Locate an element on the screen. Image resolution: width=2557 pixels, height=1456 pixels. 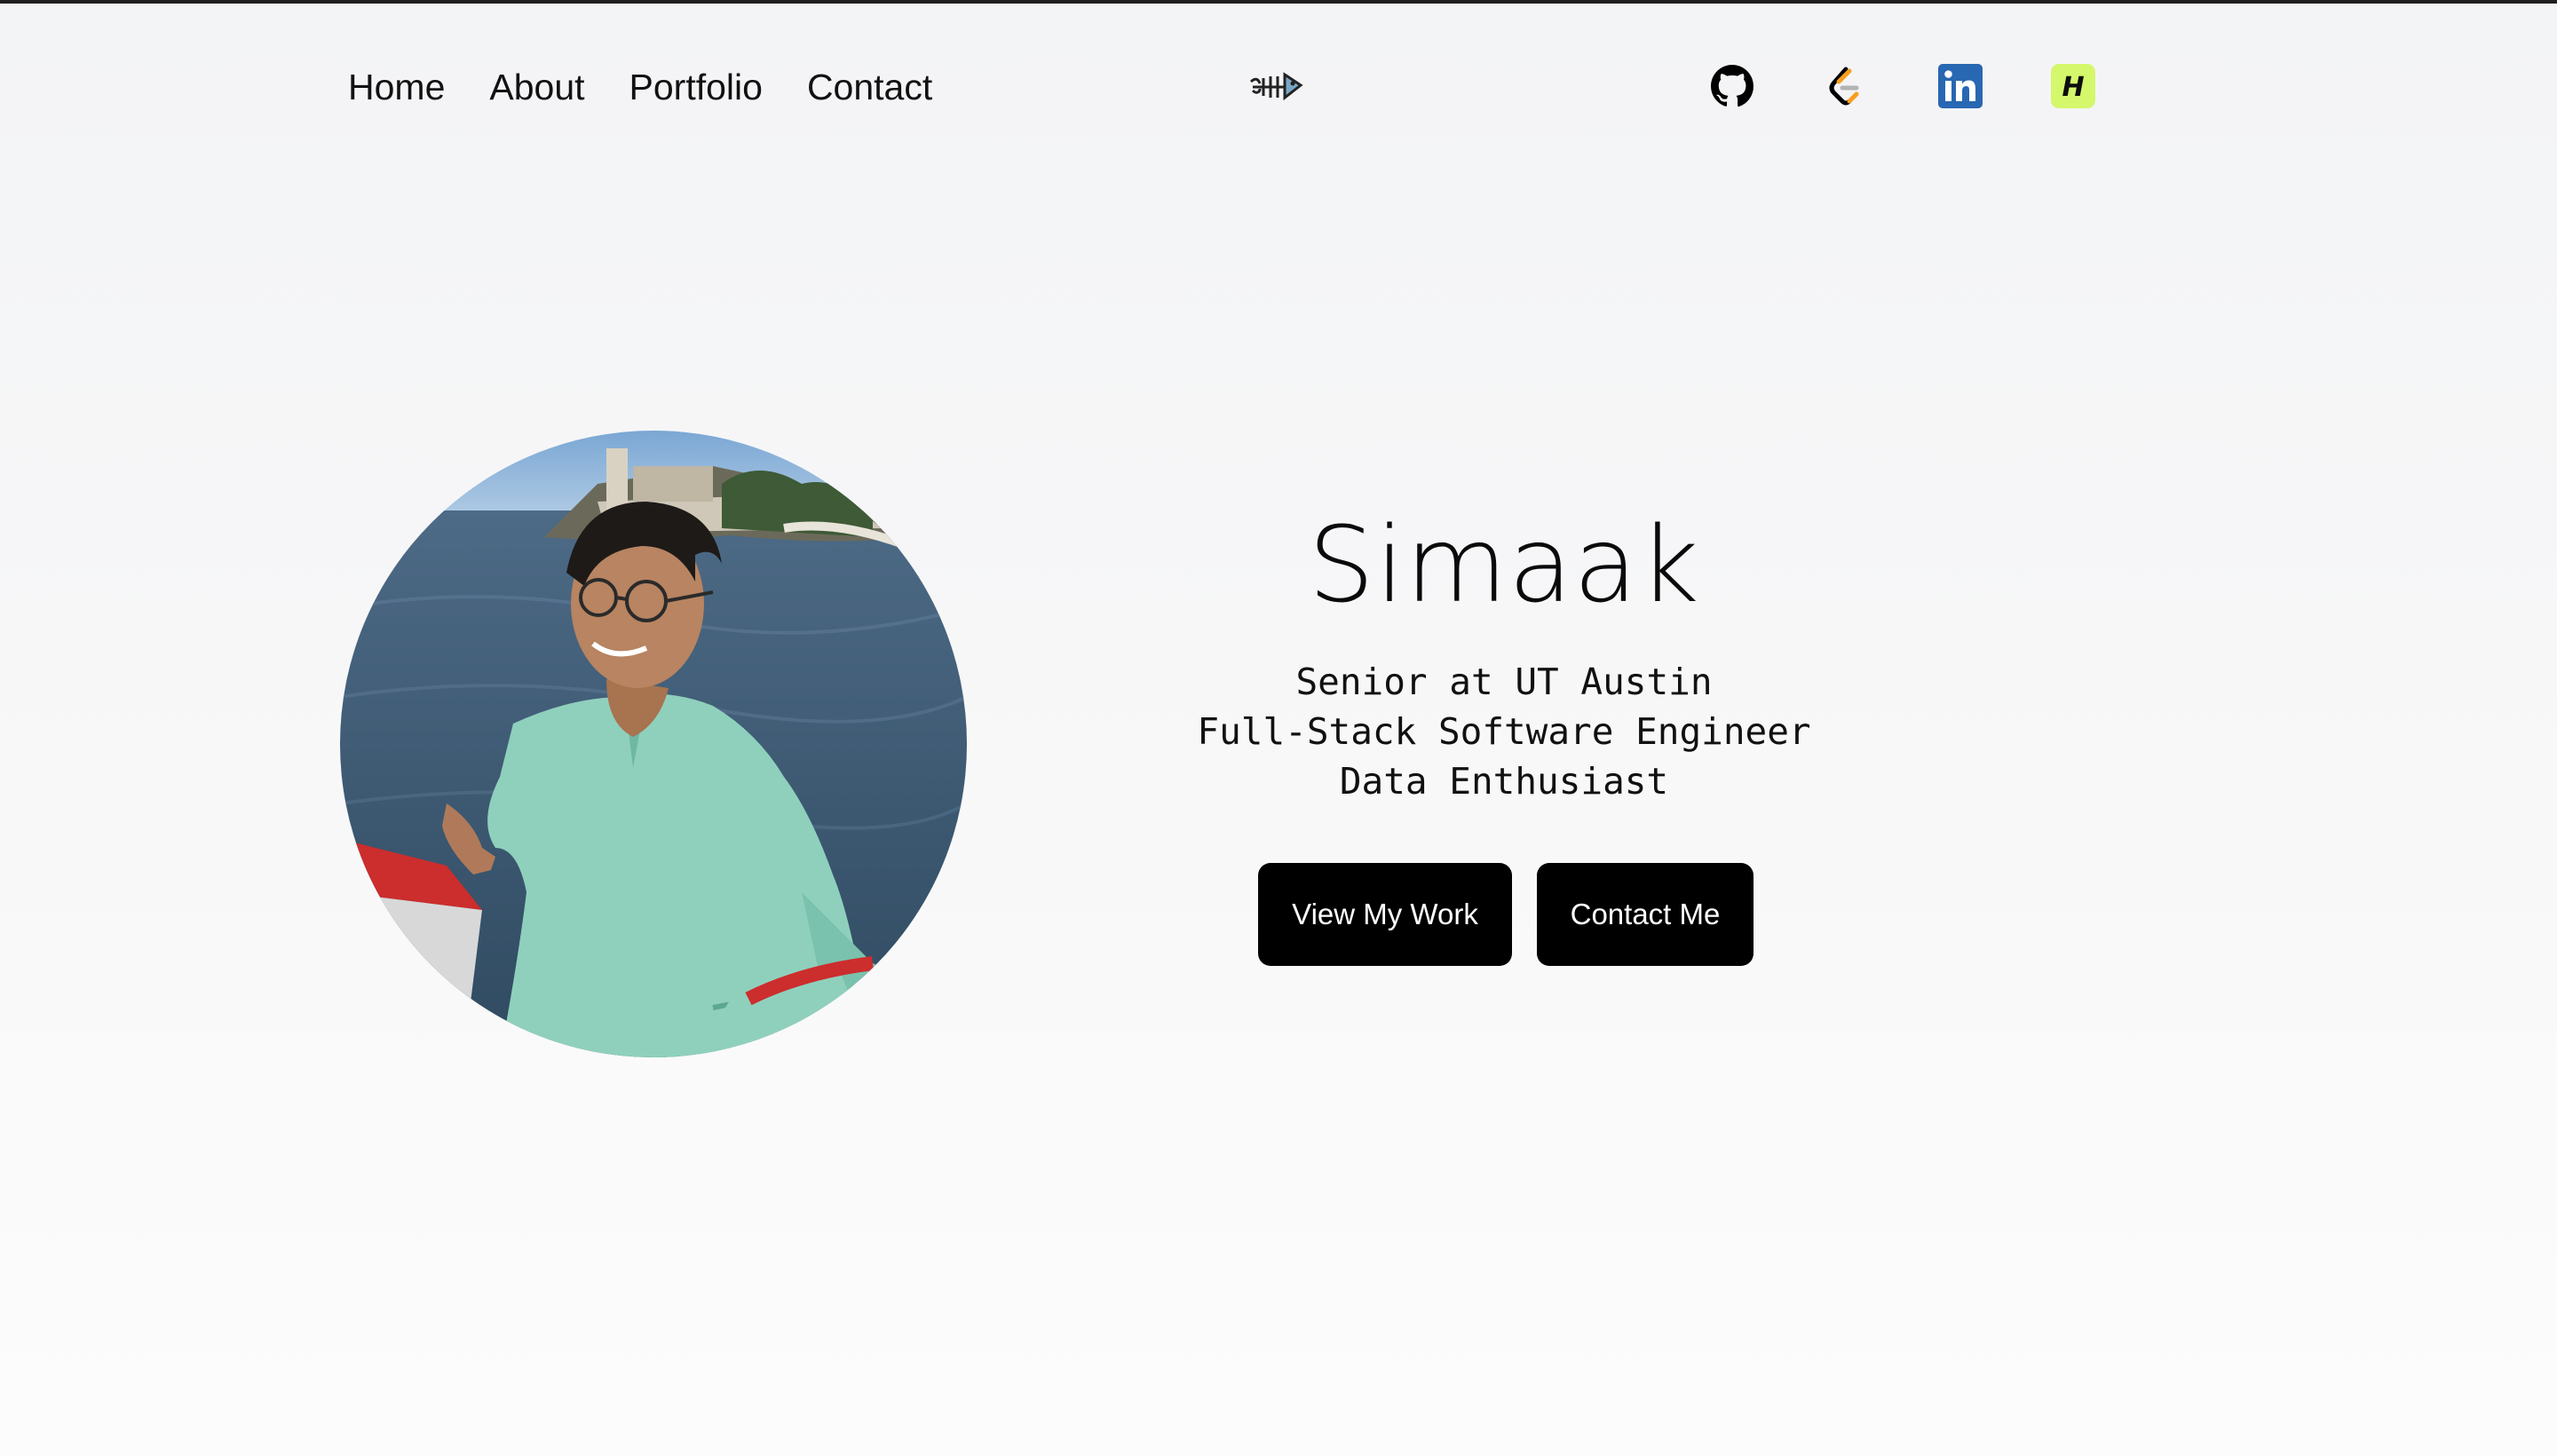
svg-text: H is located at coordinates (2073, 87).